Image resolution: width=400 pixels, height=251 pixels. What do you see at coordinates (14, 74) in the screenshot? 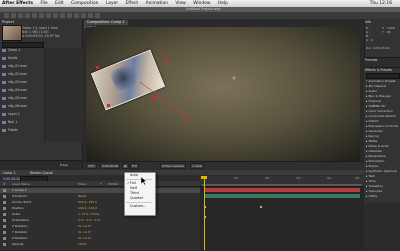
I see `project-item: clip_02.mov` at bounding box center [14, 74].